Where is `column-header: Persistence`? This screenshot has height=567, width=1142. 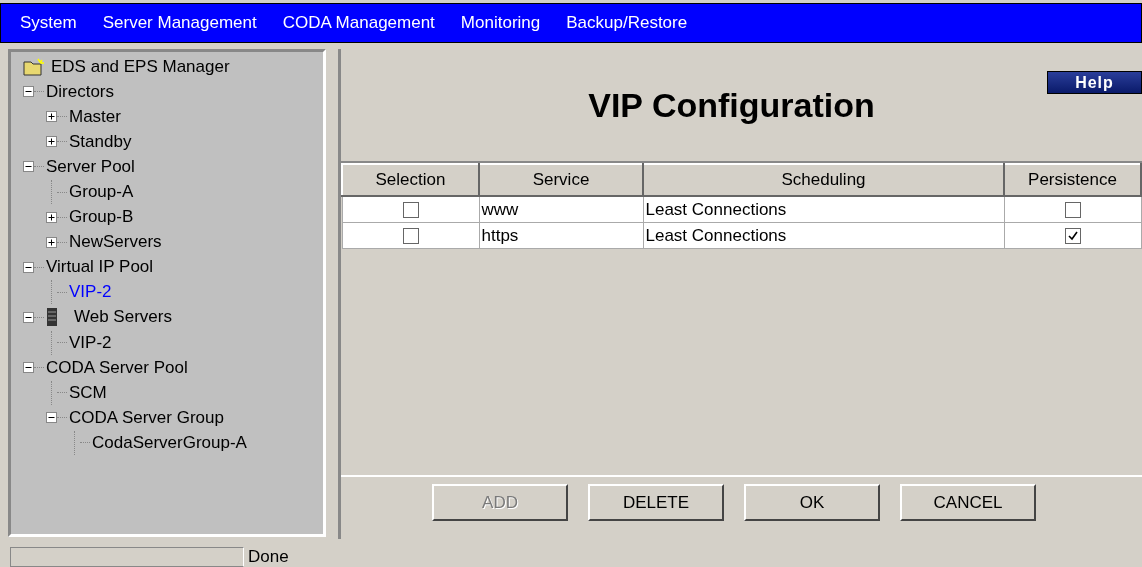
column-header: Persistence is located at coordinates (1072, 180).